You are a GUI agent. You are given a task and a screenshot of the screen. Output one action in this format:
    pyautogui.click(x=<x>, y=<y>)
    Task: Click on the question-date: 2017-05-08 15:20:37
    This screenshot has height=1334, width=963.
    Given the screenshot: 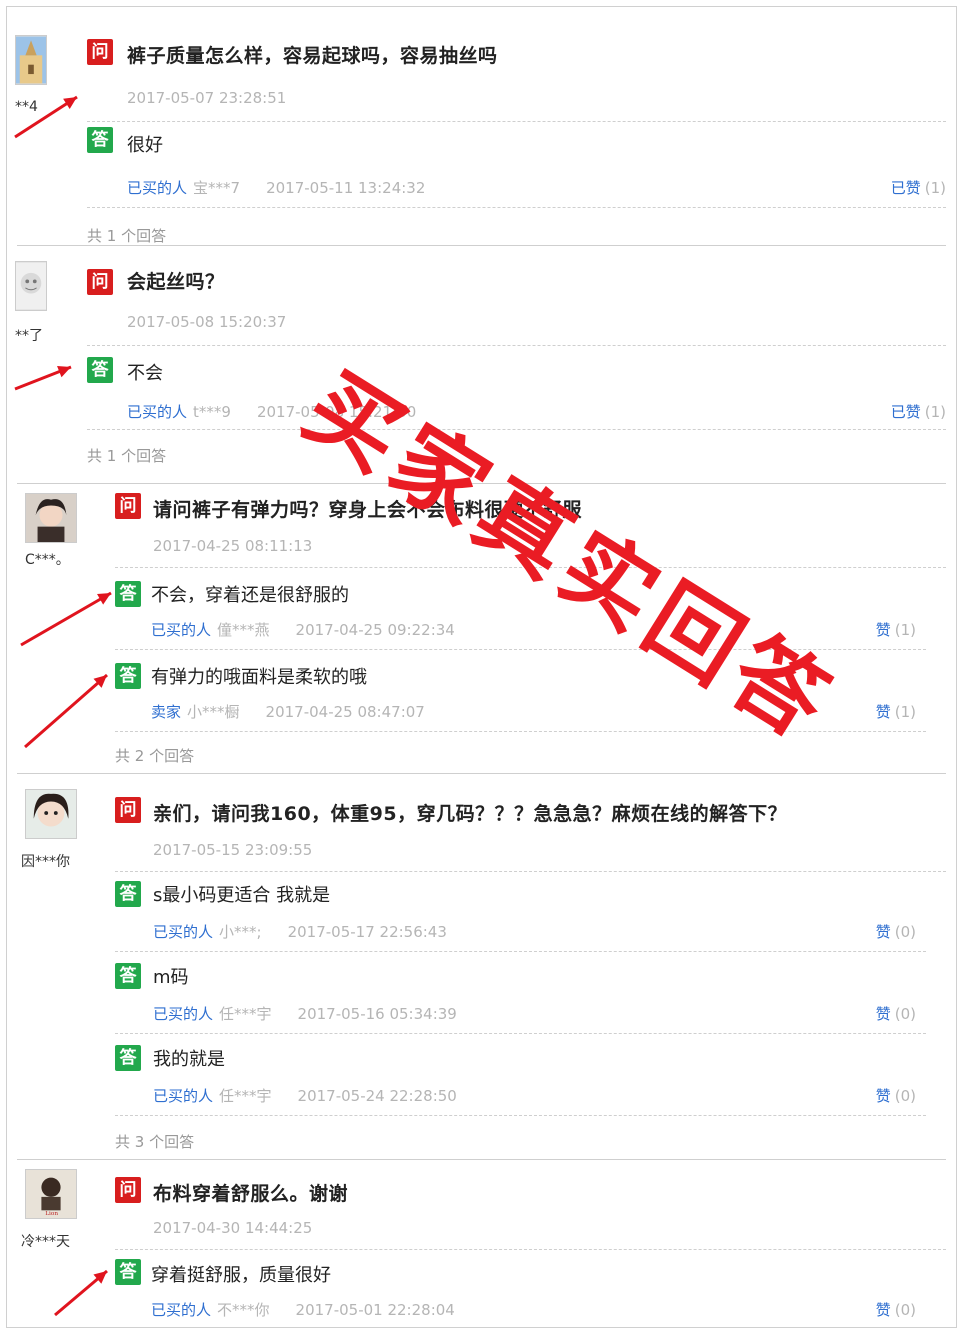 What is the action you would take?
    pyautogui.click(x=207, y=322)
    